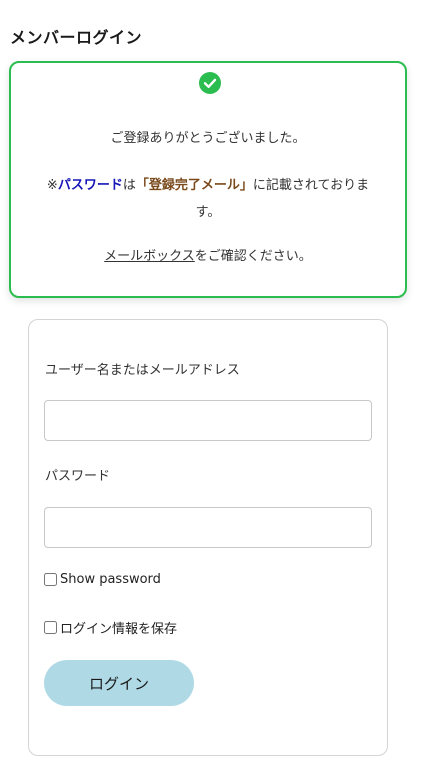 The width and height of the screenshot is (421, 782). What do you see at coordinates (118, 627) in the screenshot?
I see `remember-me-label: ログイン情報を保存` at bounding box center [118, 627].